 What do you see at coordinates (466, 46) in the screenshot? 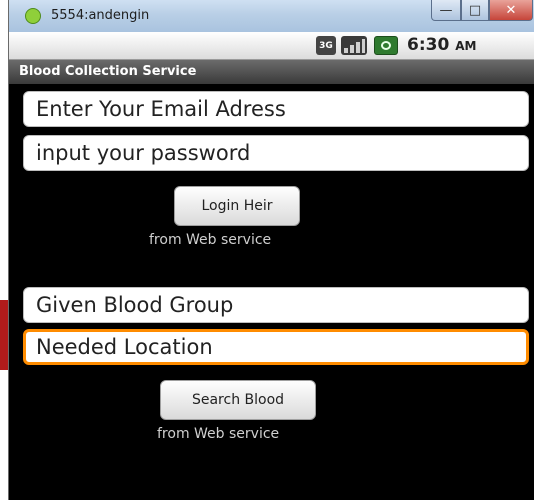
I see `clock-ampm: AM` at bounding box center [466, 46].